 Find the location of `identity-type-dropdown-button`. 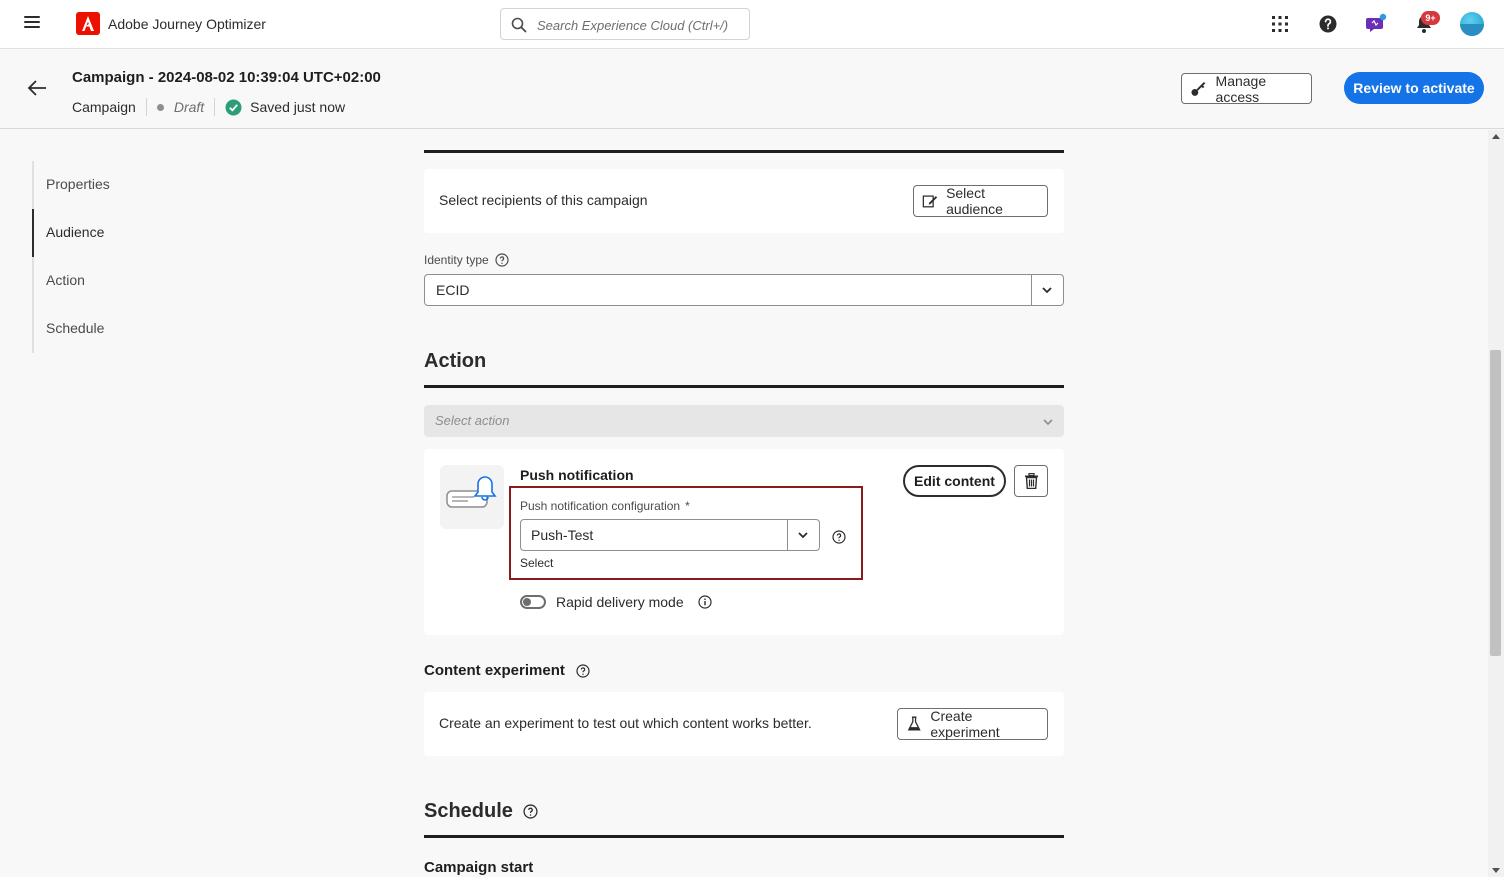

identity-type-dropdown-button is located at coordinates (1047, 290).